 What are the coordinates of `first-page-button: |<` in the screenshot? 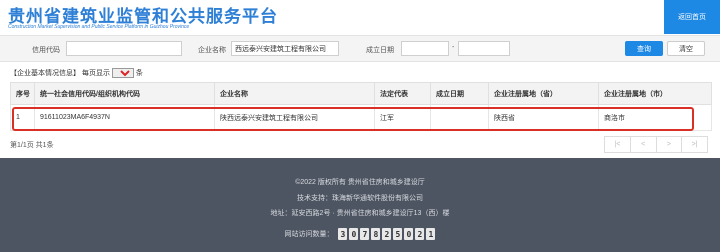 It's located at (618, 144).